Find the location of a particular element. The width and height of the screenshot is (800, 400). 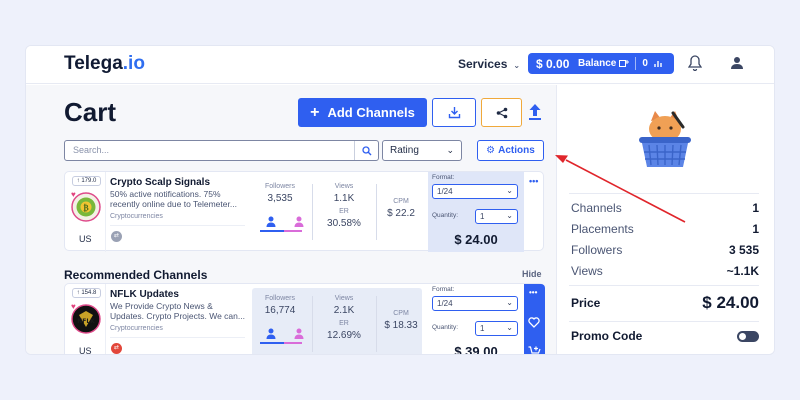

item-price: $ 39.00 is located at coordinates (476, 349).